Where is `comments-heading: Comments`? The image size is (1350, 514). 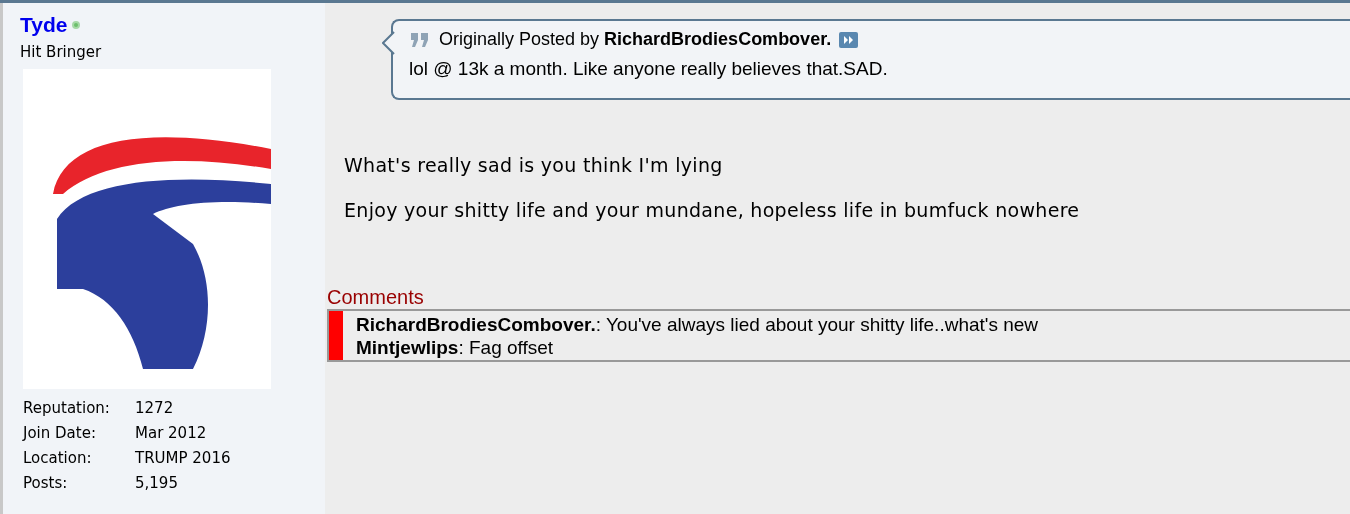
comments-heading: Comments is located at coordinates (376, 297).